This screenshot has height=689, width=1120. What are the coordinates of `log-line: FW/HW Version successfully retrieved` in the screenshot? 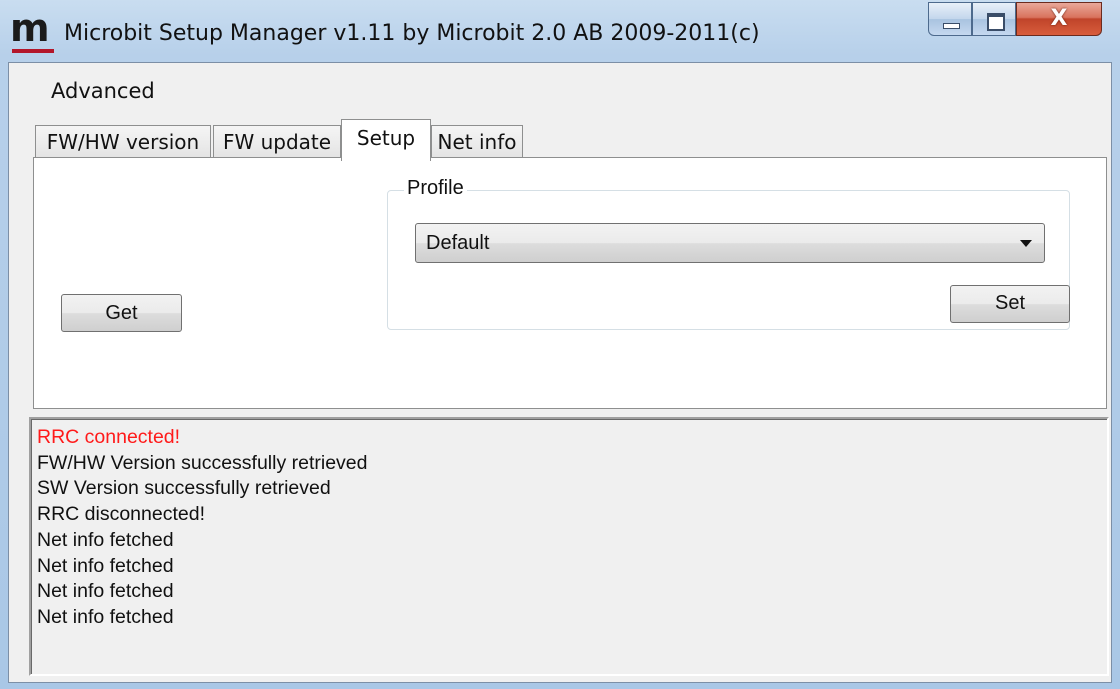 It's located at (202, 462).